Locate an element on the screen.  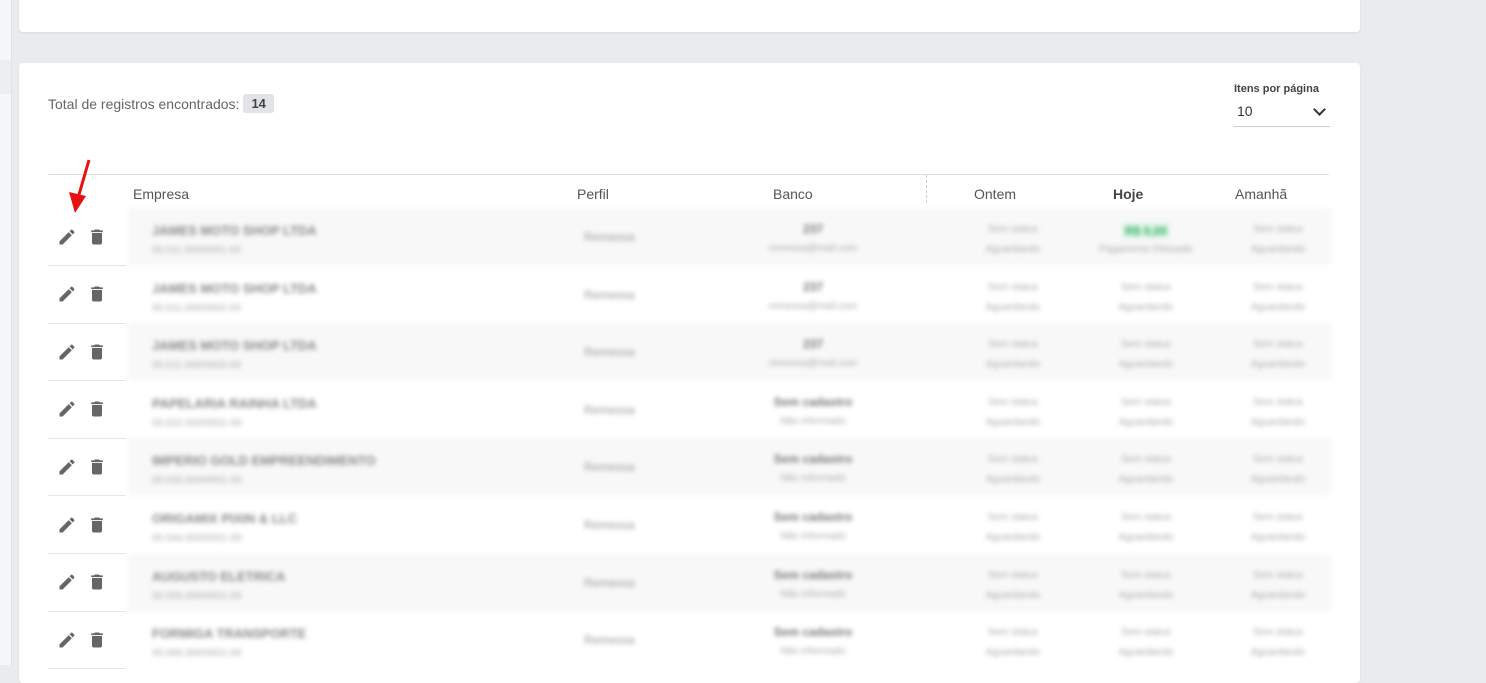
column-separator is located at coordinates (926, 189).